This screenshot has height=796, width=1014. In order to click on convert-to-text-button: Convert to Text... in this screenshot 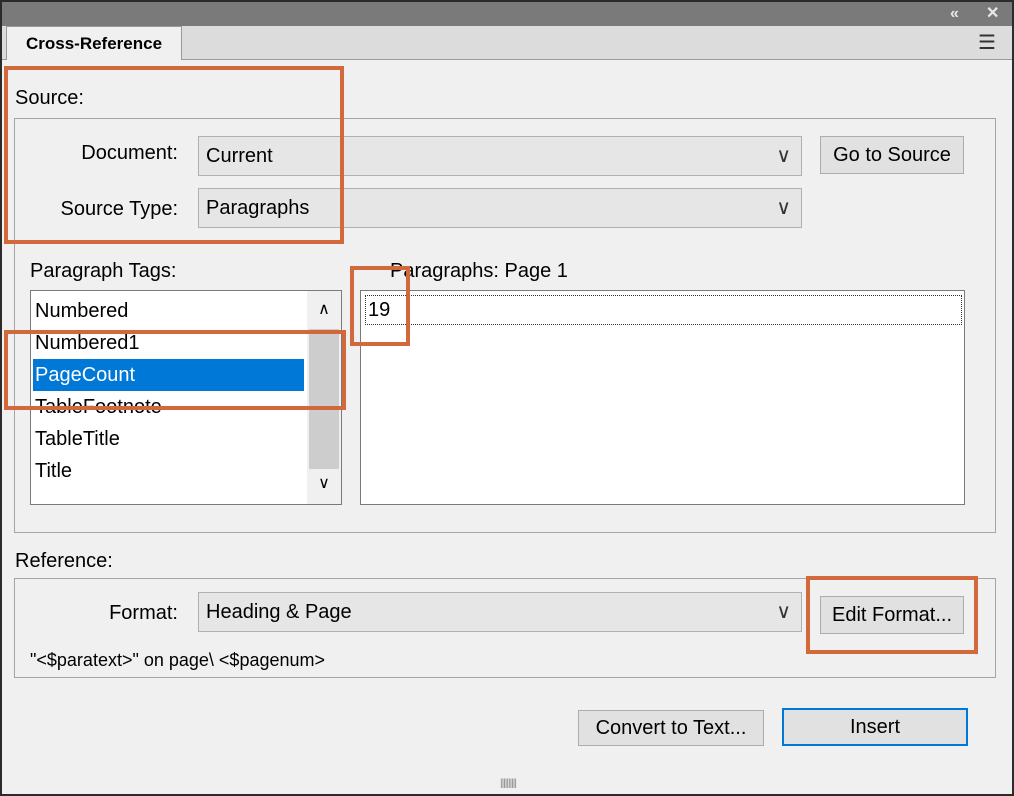, I will do `click(671, 728)`.